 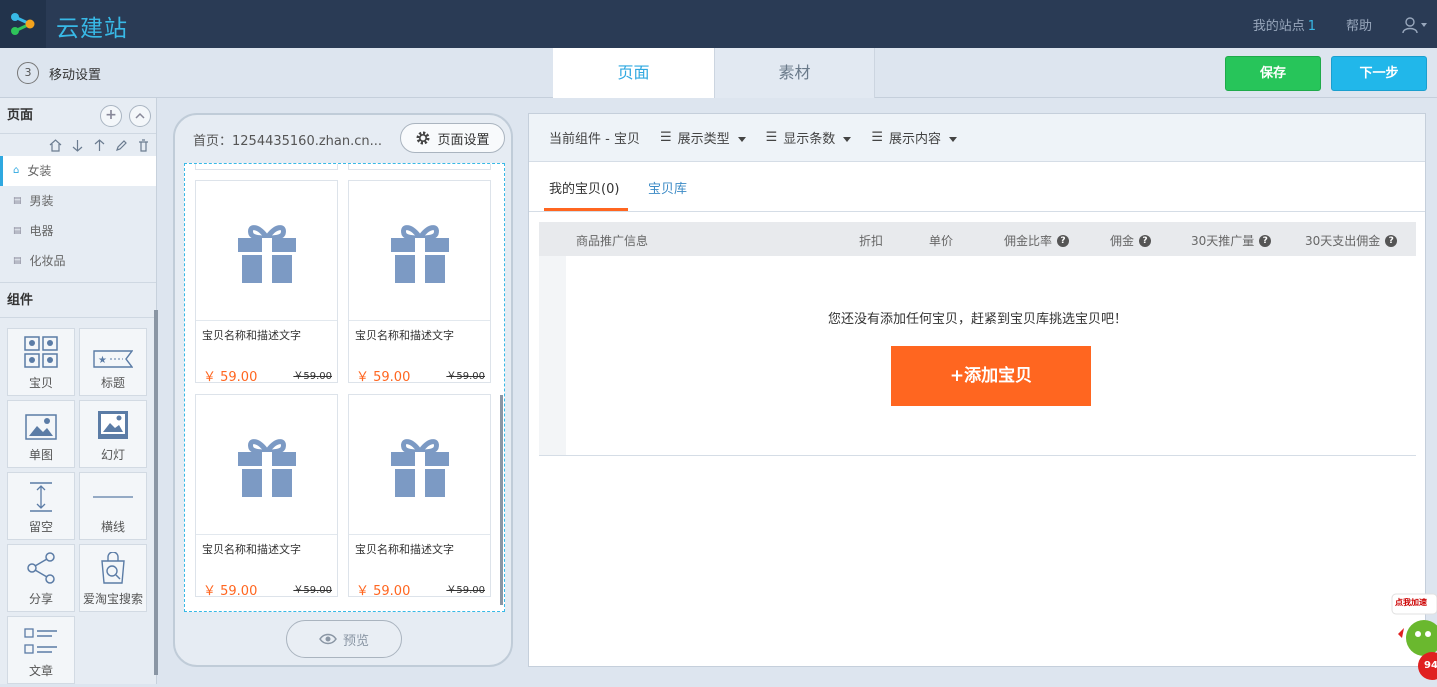 What do you see at coordinates (121, 145) in the screenshot?
I see `edit-icon` at bounding box center [121, 145].